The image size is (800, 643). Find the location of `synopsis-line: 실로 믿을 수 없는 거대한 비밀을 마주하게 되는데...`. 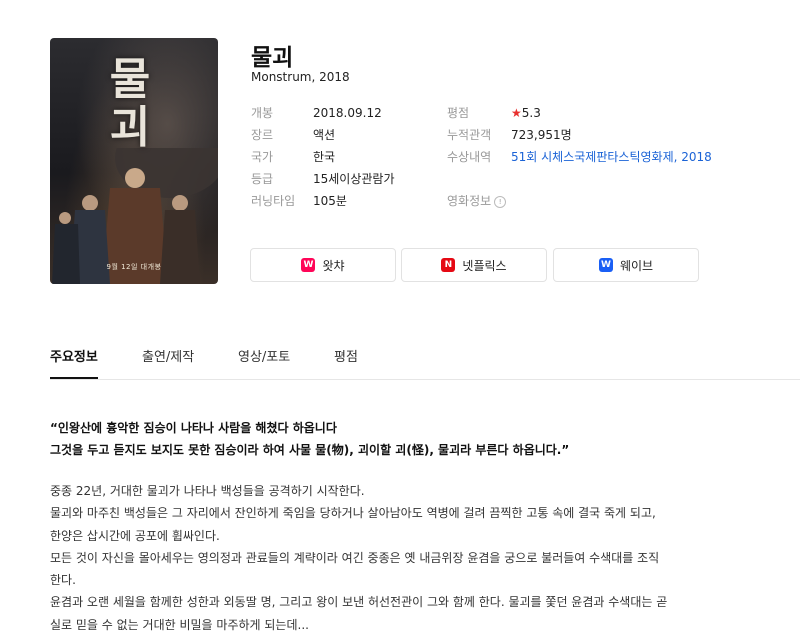

synopsis-line: 실로 믿을 수 없는 거대한 비밀을 마주하게 되는데... is located at coordinates (179, 624).